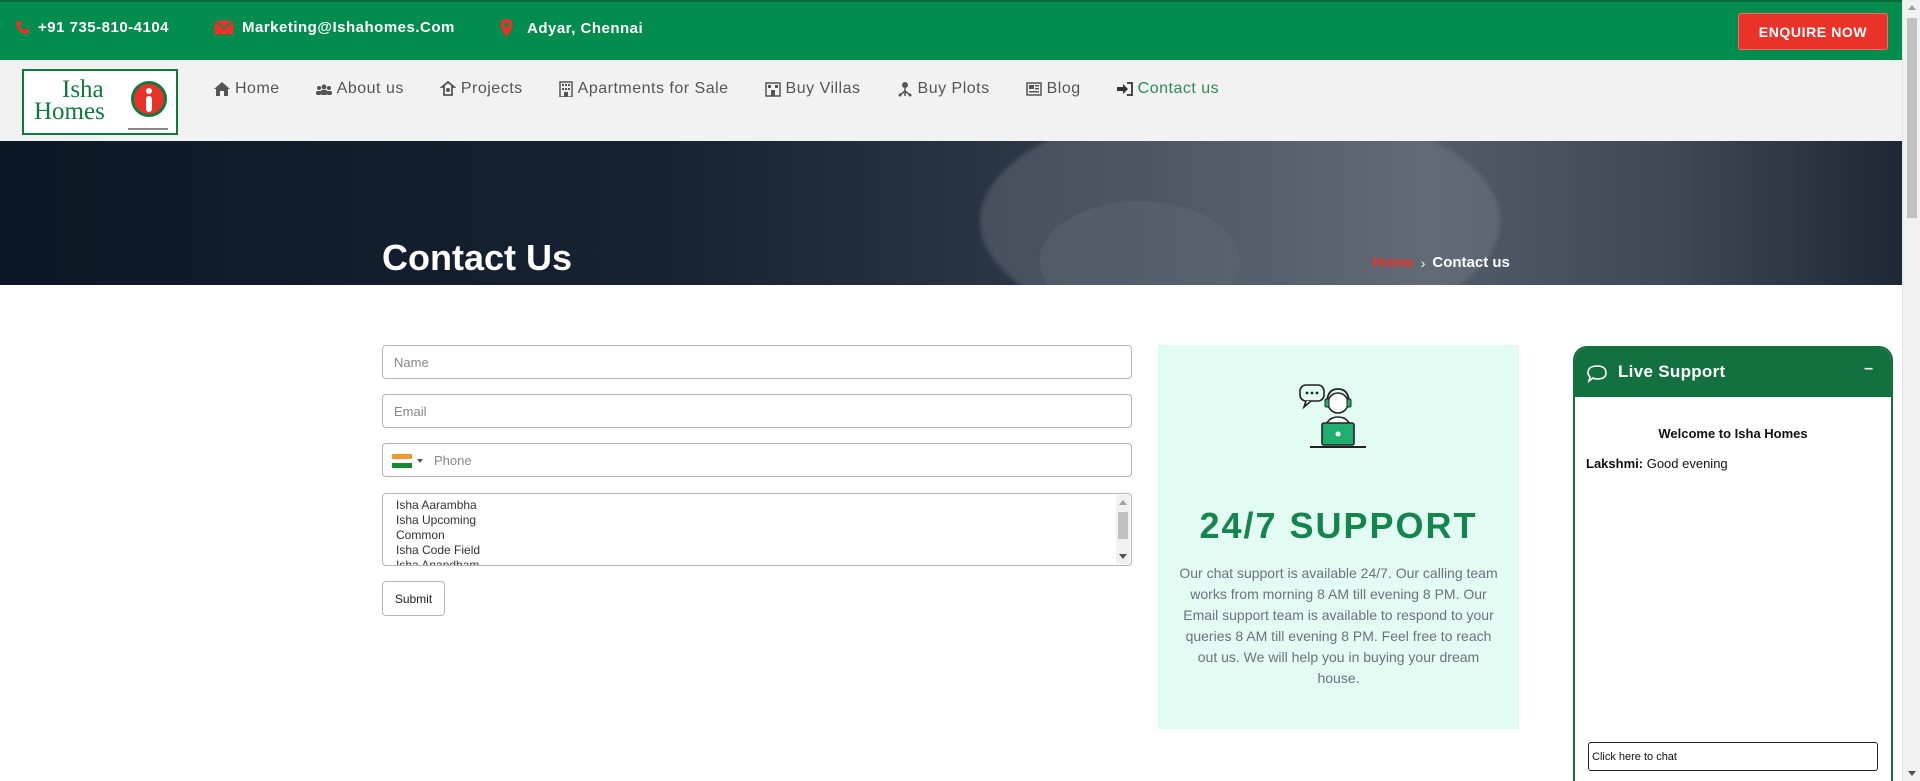 This screenshot has width=1920, height=781. I want to click on scroll-thumb, so click(1123, 525).